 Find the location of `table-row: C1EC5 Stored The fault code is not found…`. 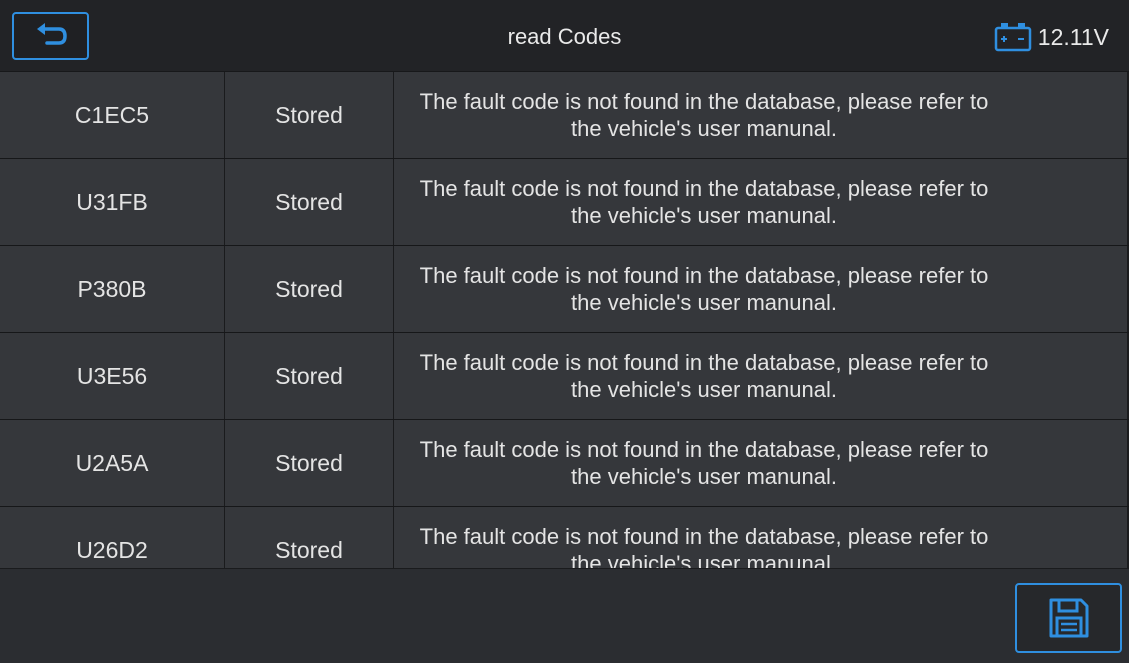

table-row: C1EC5 Stored The fault code is not found… is located at coordinates (564, 115).